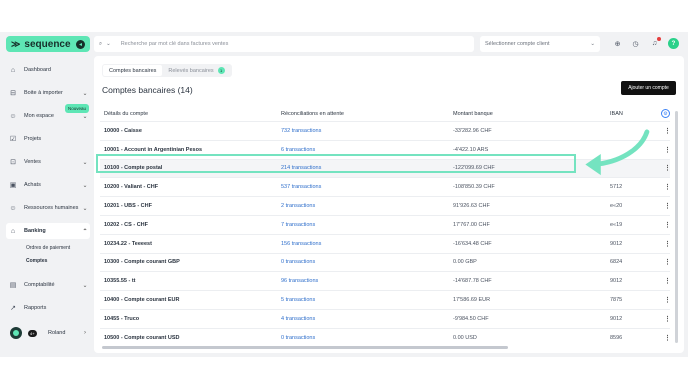 Image resolution: width=688 pixels, height=387 pixels. Describe the element at coordinates (540, 44) in the screenshot. I see `account-select: Sélectionner compte client ⌄` at that location.